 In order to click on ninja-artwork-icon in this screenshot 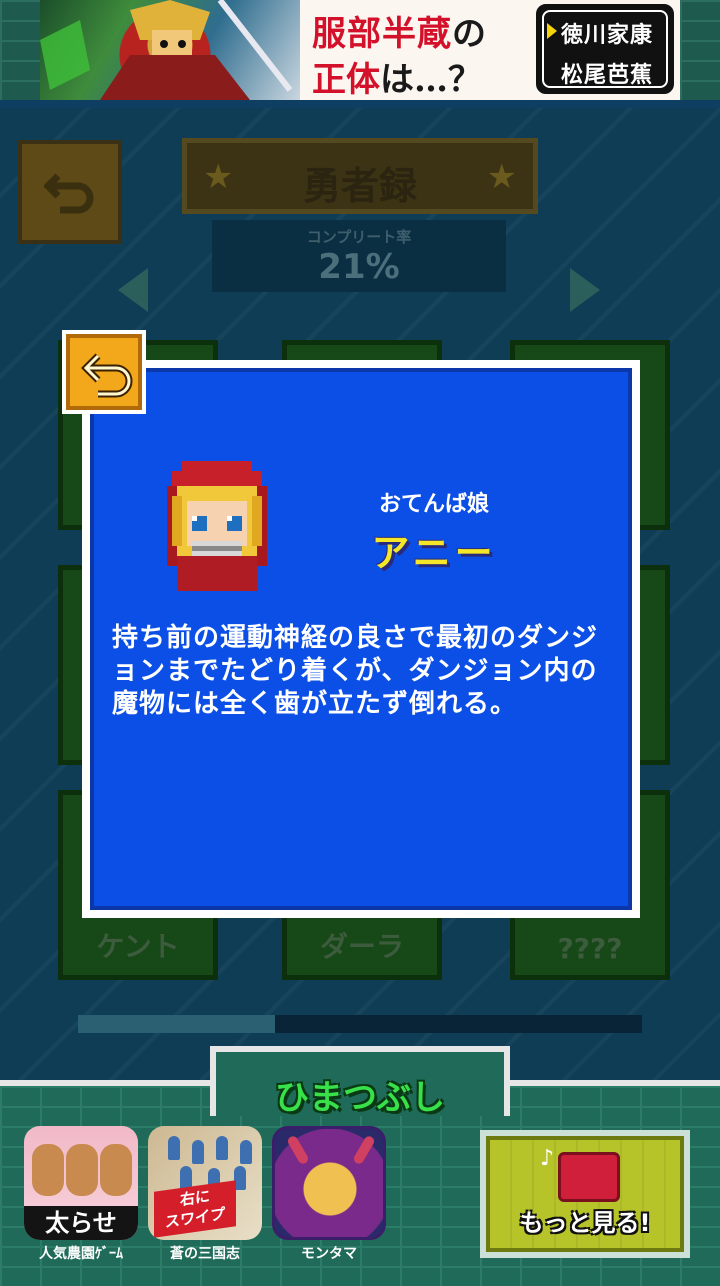, I will do `click(166, 50)`.